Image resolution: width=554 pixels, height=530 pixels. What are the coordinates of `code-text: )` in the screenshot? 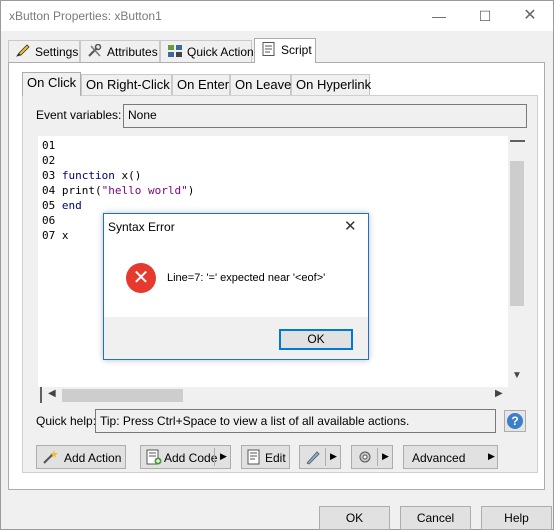 It's located at (191, 190).